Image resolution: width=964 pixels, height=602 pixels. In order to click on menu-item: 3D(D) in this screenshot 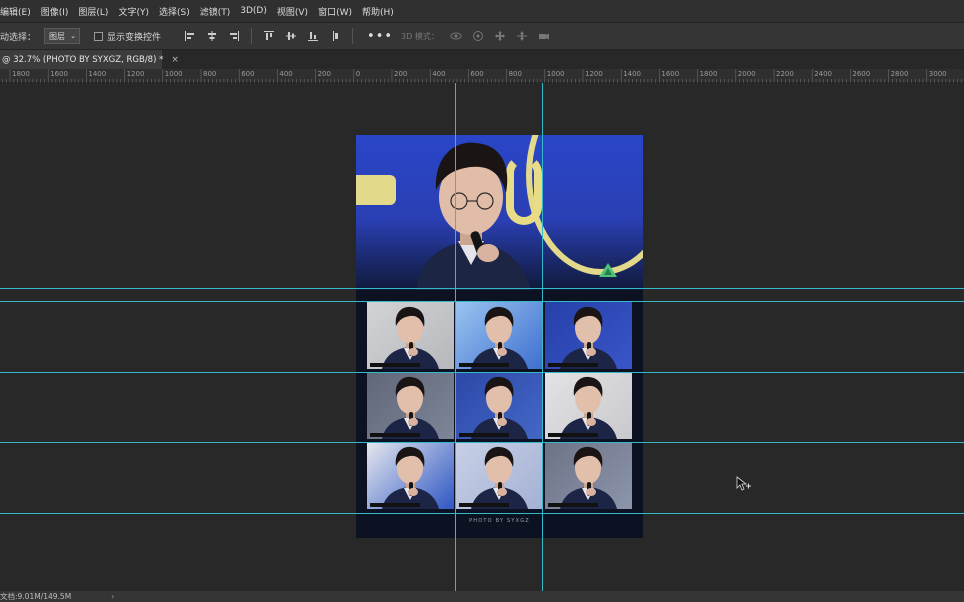, I will do `click(253, 11)`.